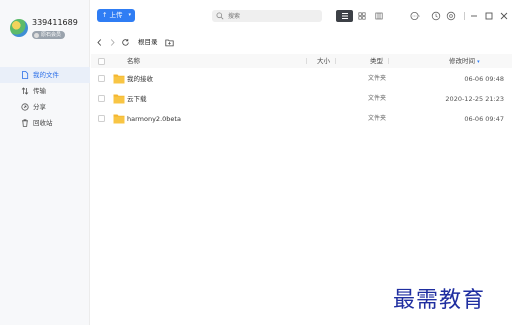 The width and height of the screenshot is (514, 325). I want to click on column-modified-label: 修改时间, so click(462, 61).